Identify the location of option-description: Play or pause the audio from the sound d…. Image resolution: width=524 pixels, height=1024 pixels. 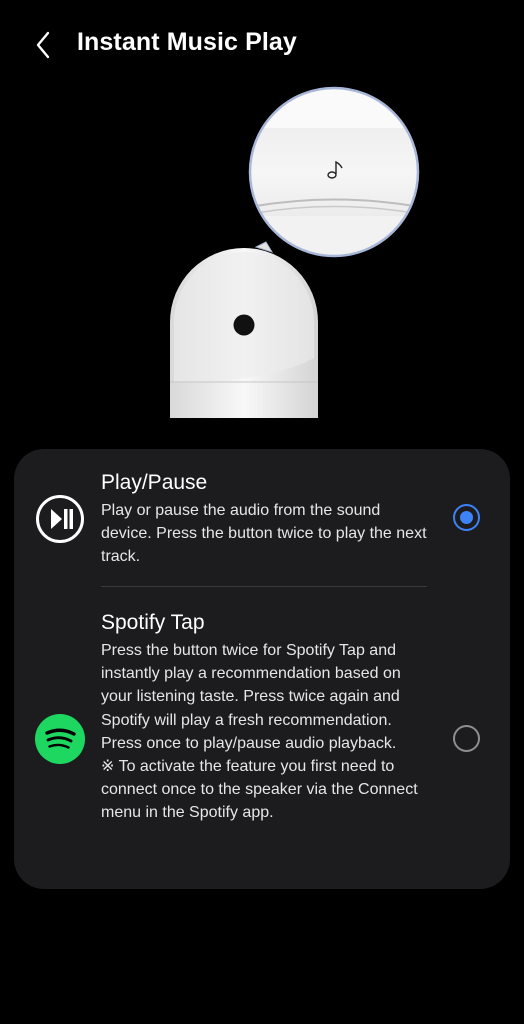
(264, 534).